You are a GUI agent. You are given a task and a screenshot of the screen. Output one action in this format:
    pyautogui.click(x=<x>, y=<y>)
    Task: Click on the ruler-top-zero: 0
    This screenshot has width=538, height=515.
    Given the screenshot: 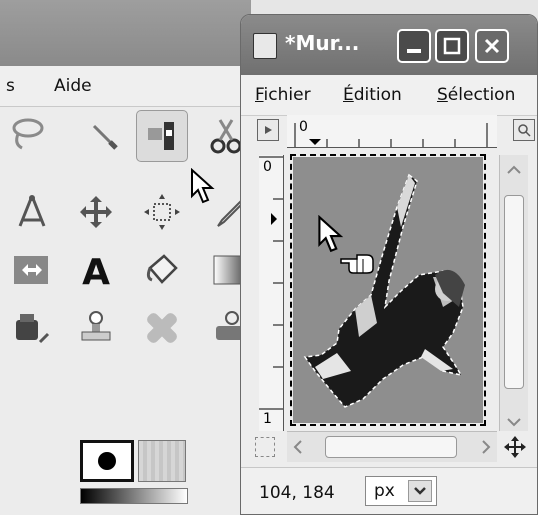 What is the action you would take?
    pyautogui.click(x=303, y=127)
    